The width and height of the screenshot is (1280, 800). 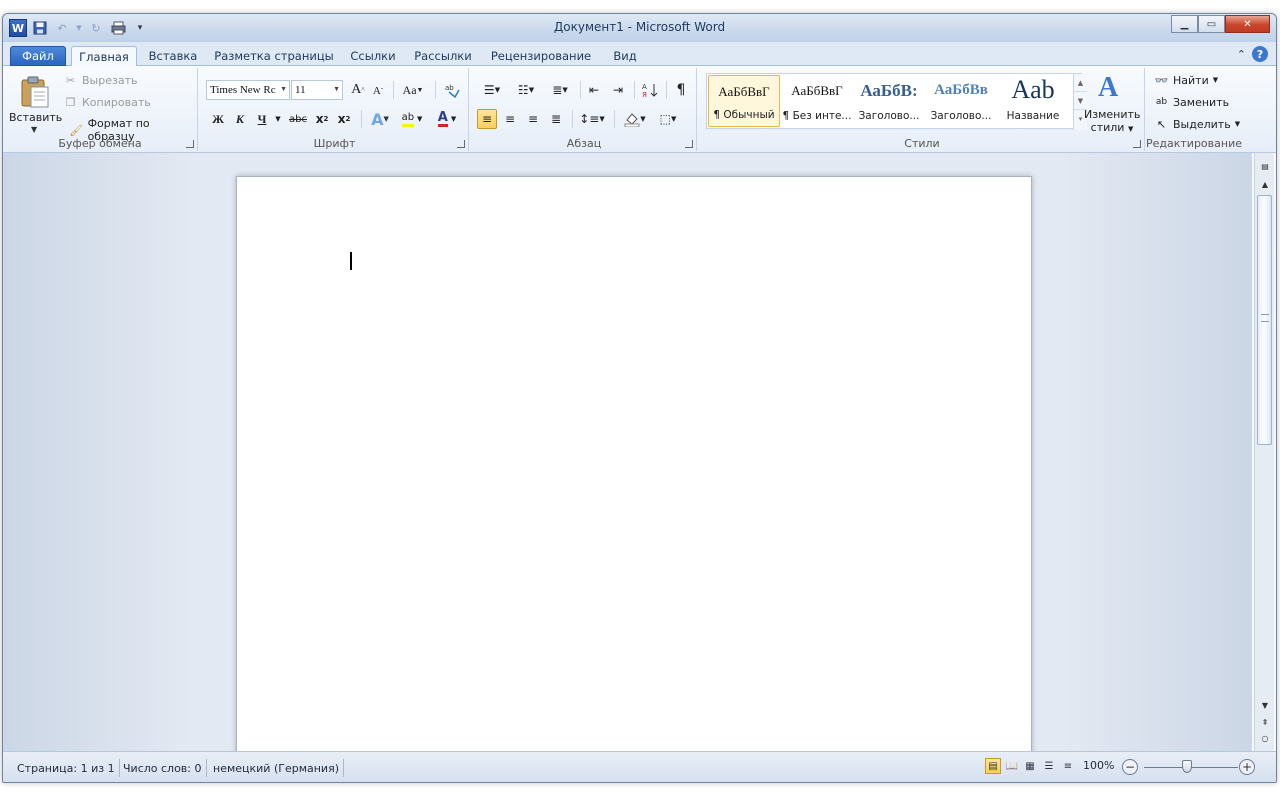 I want to click on strikethrough-button: abc, so click(x=298, y=119).